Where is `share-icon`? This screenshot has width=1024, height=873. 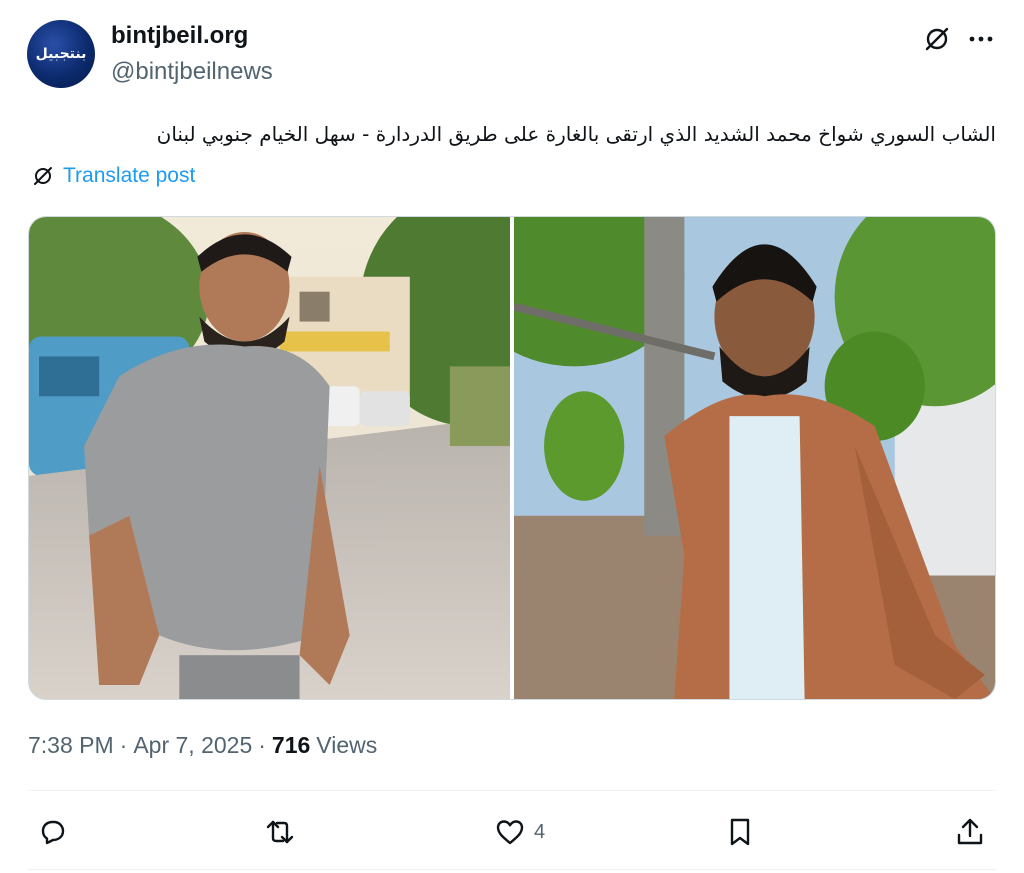
share-icon is located at coordinates (970, 831).